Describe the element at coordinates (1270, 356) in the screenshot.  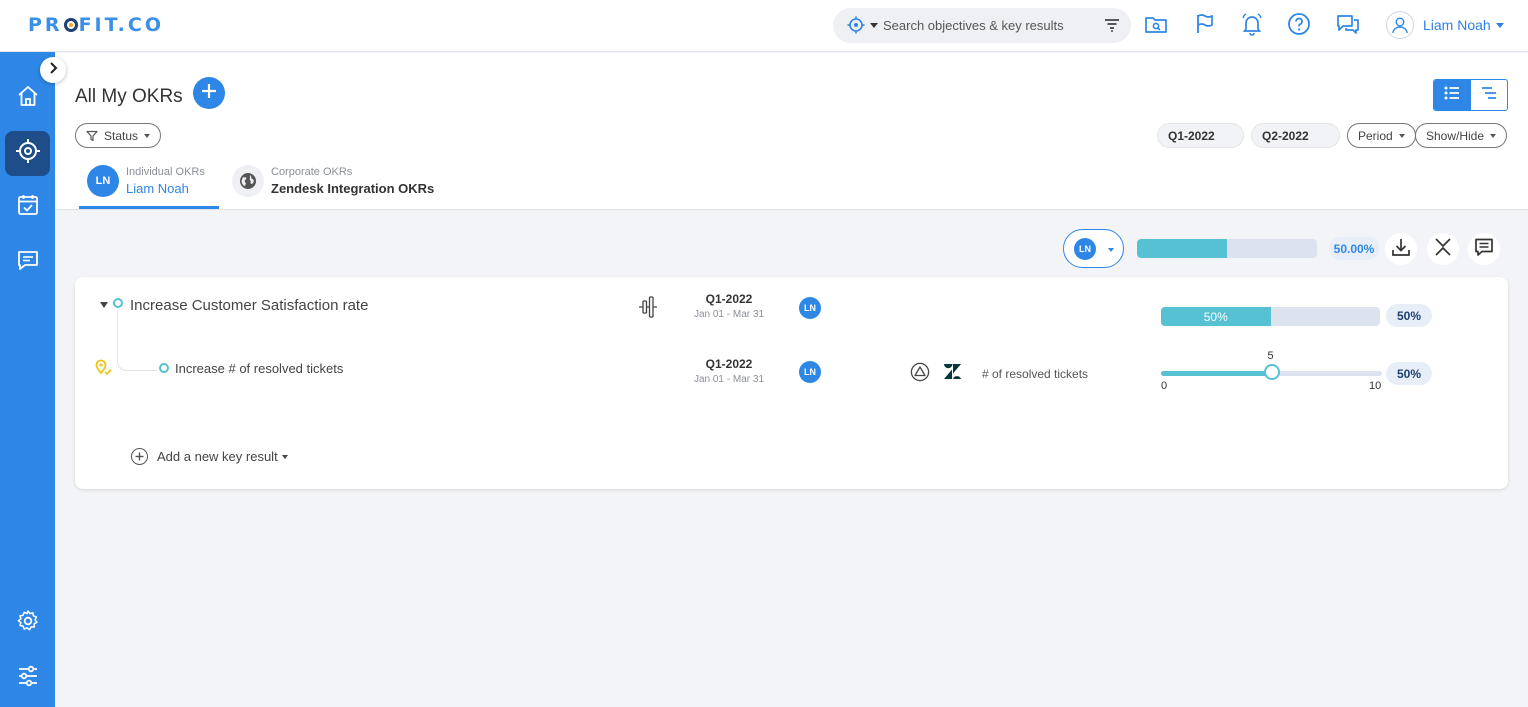
I see `key-result-current-value: 5` at that location.